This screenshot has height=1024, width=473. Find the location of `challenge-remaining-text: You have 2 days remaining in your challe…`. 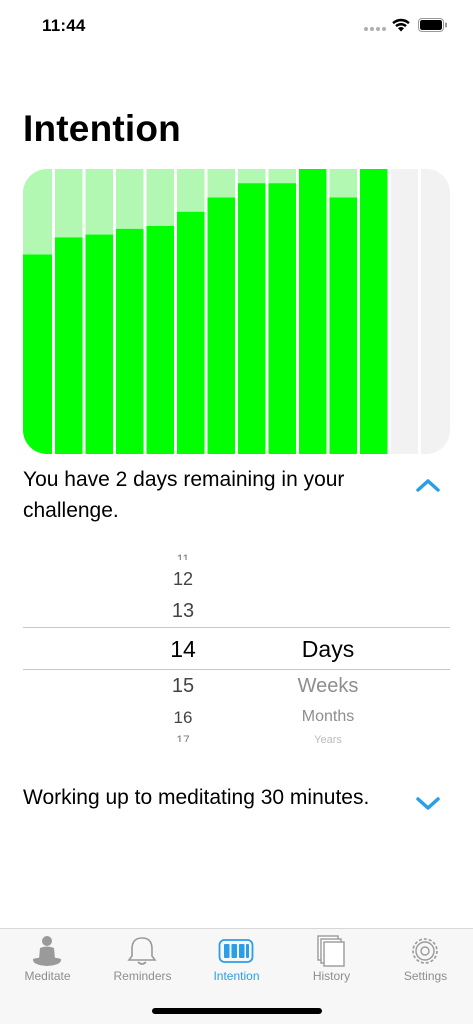

challenge-remaining-text: You have 2 days remaining in your challe… is located at coordinates (184, 495).